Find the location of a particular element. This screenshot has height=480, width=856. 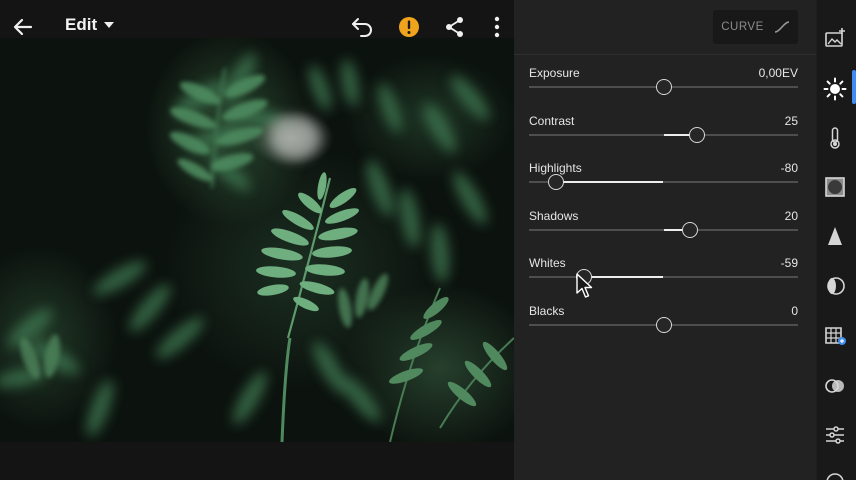

slider-value: -80 is located at coordinates (789, 168).